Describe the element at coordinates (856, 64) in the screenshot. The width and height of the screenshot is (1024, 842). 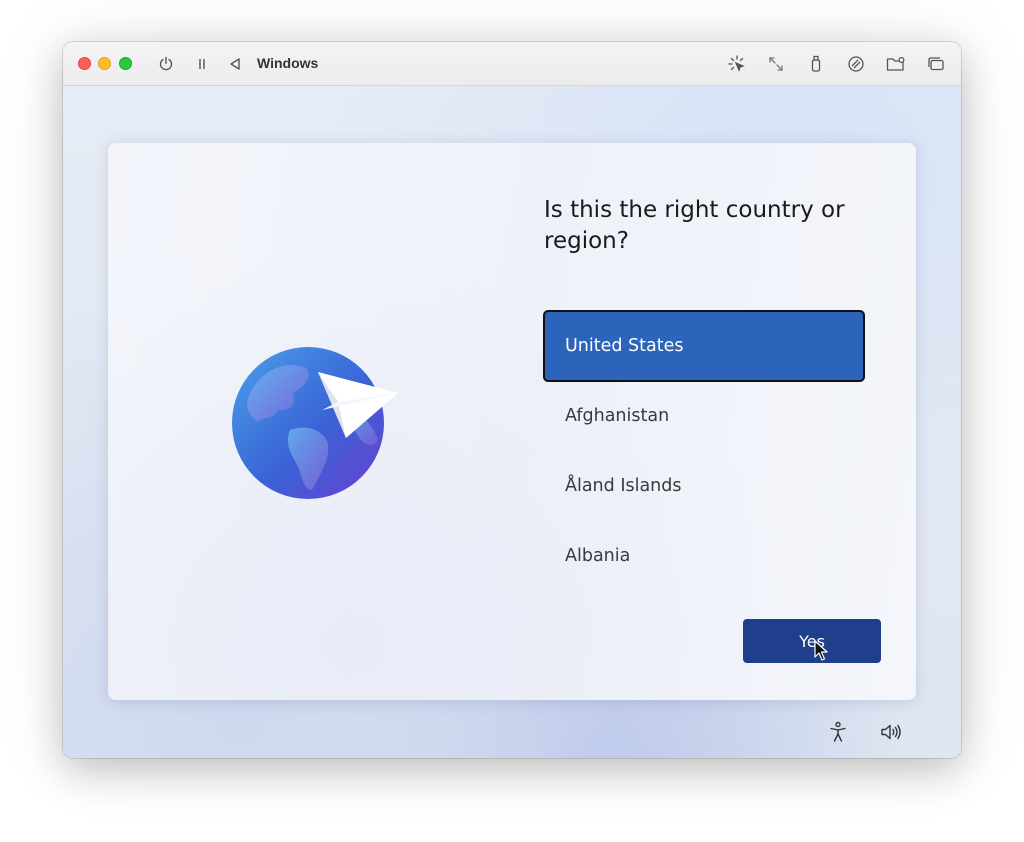
I see `network-icon` at that location.